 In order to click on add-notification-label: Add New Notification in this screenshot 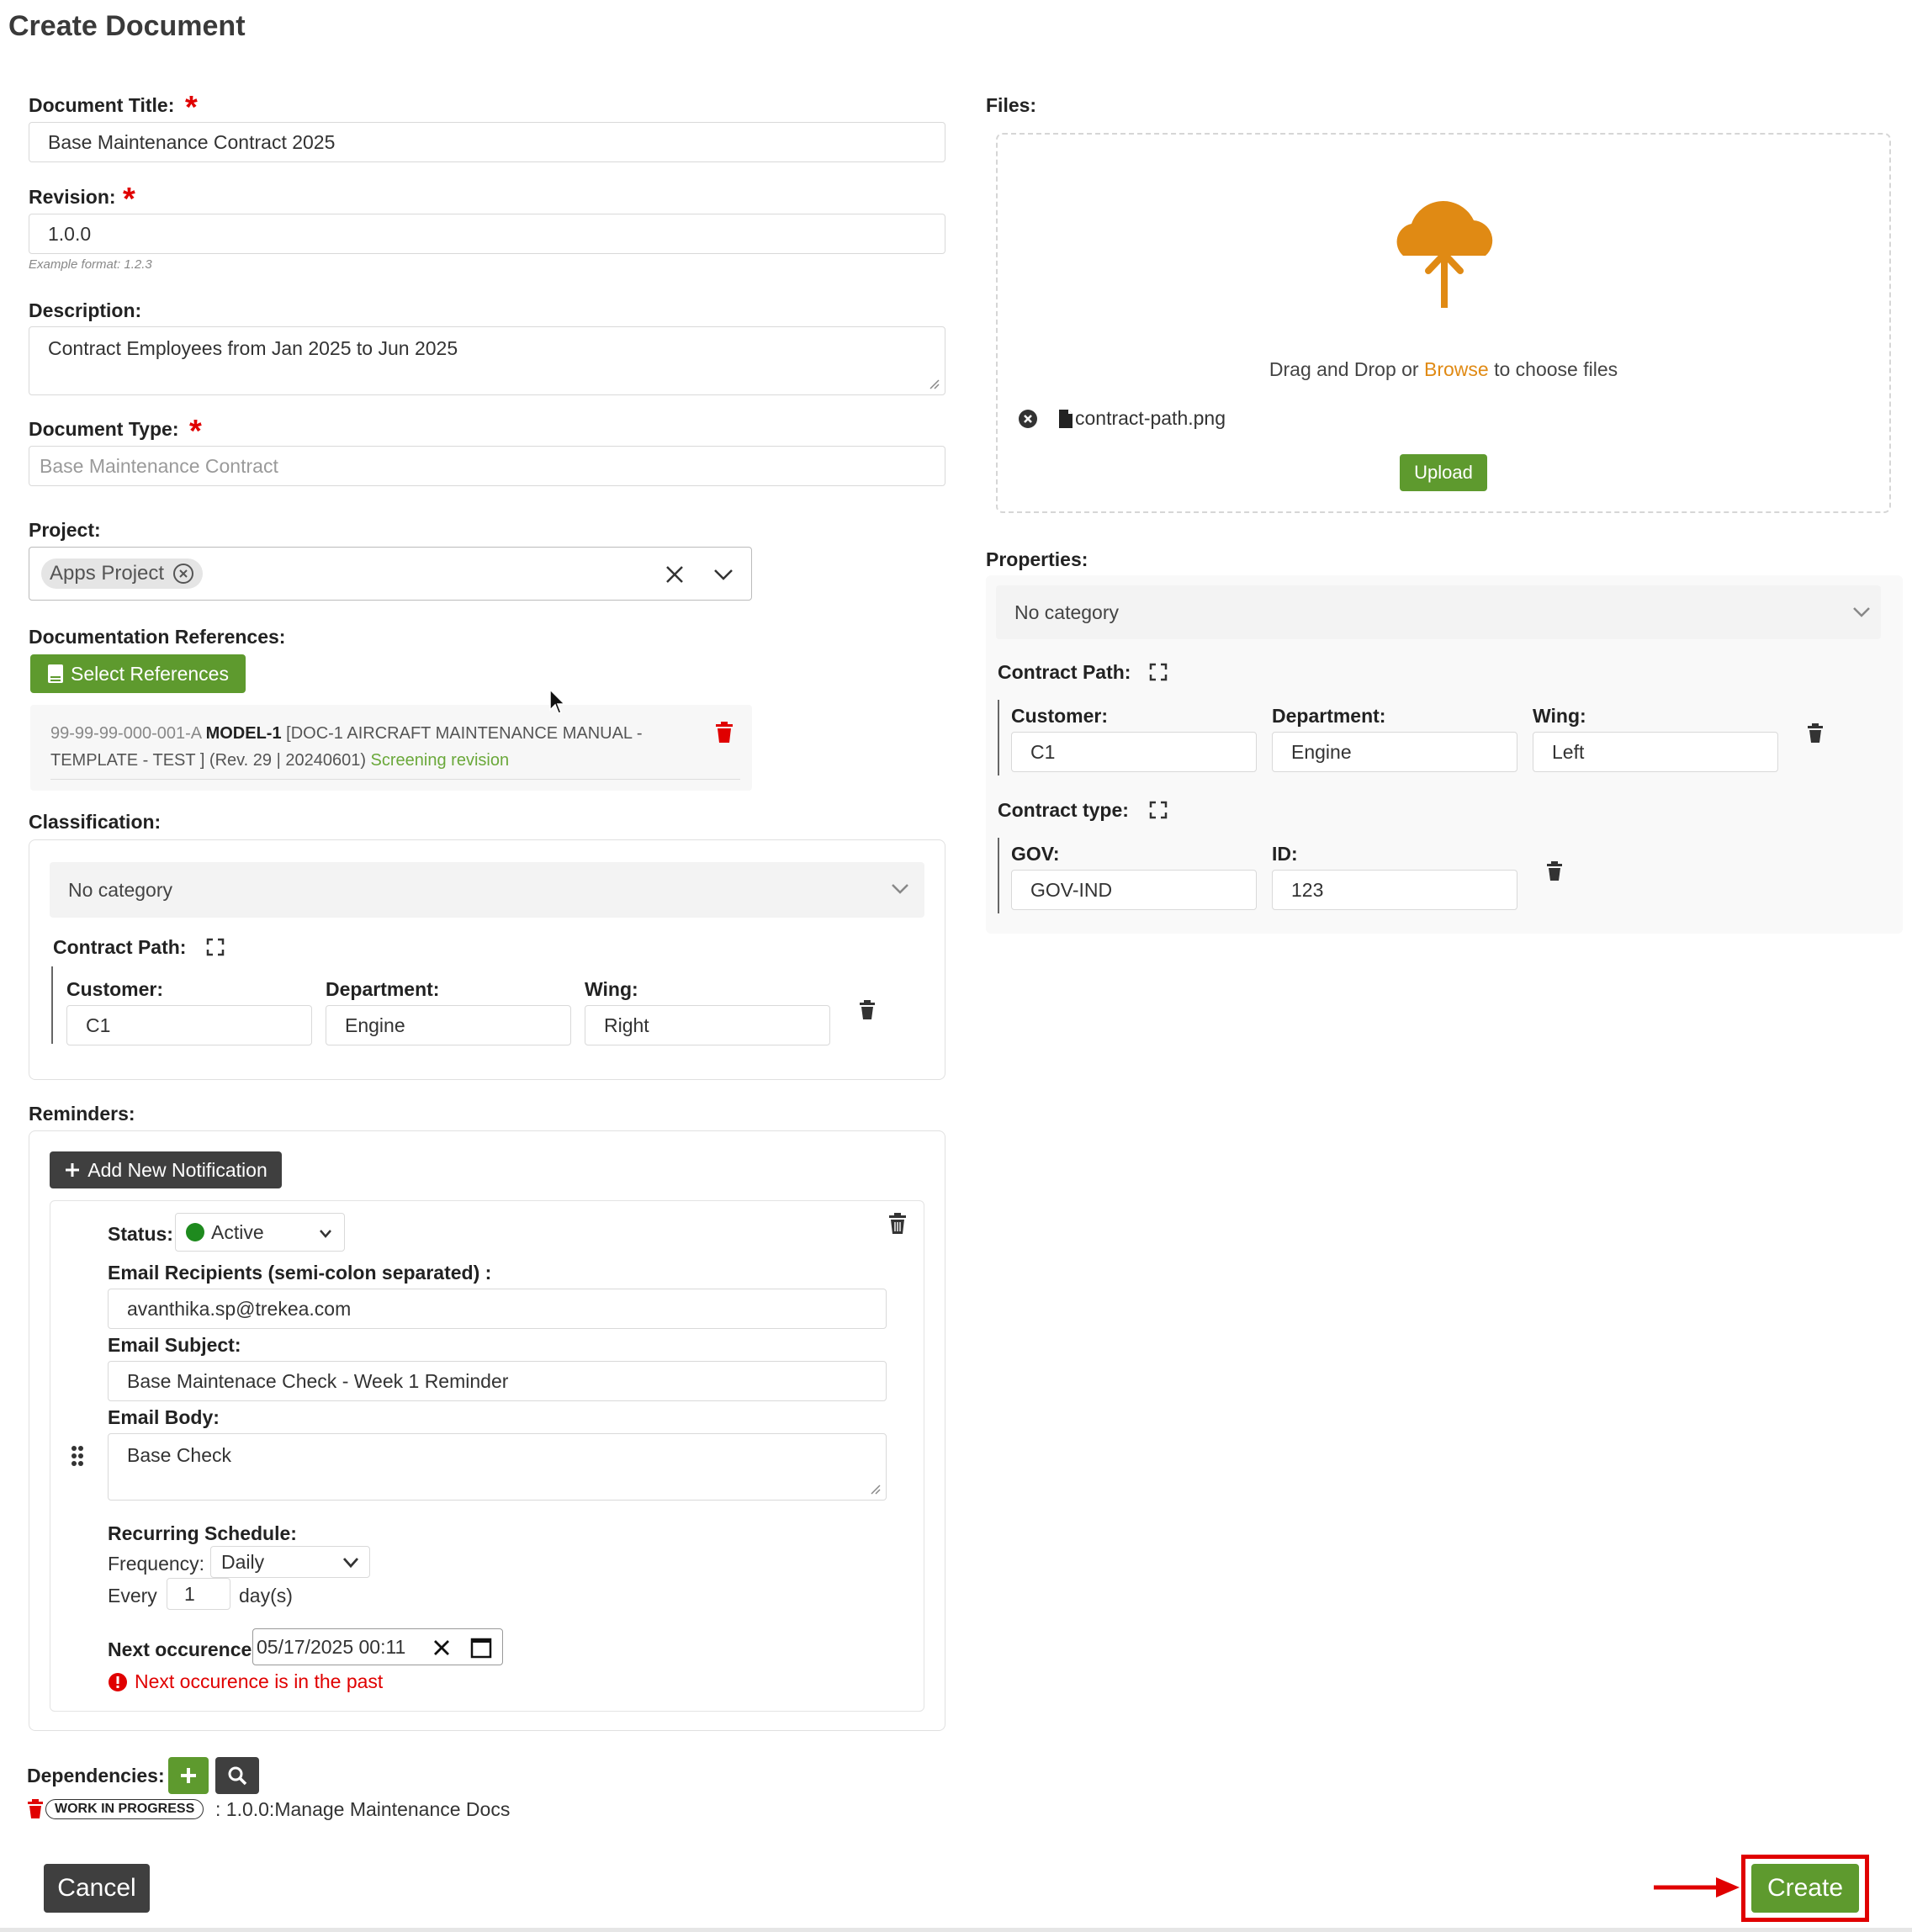, I will do `click(177, 1169)`.